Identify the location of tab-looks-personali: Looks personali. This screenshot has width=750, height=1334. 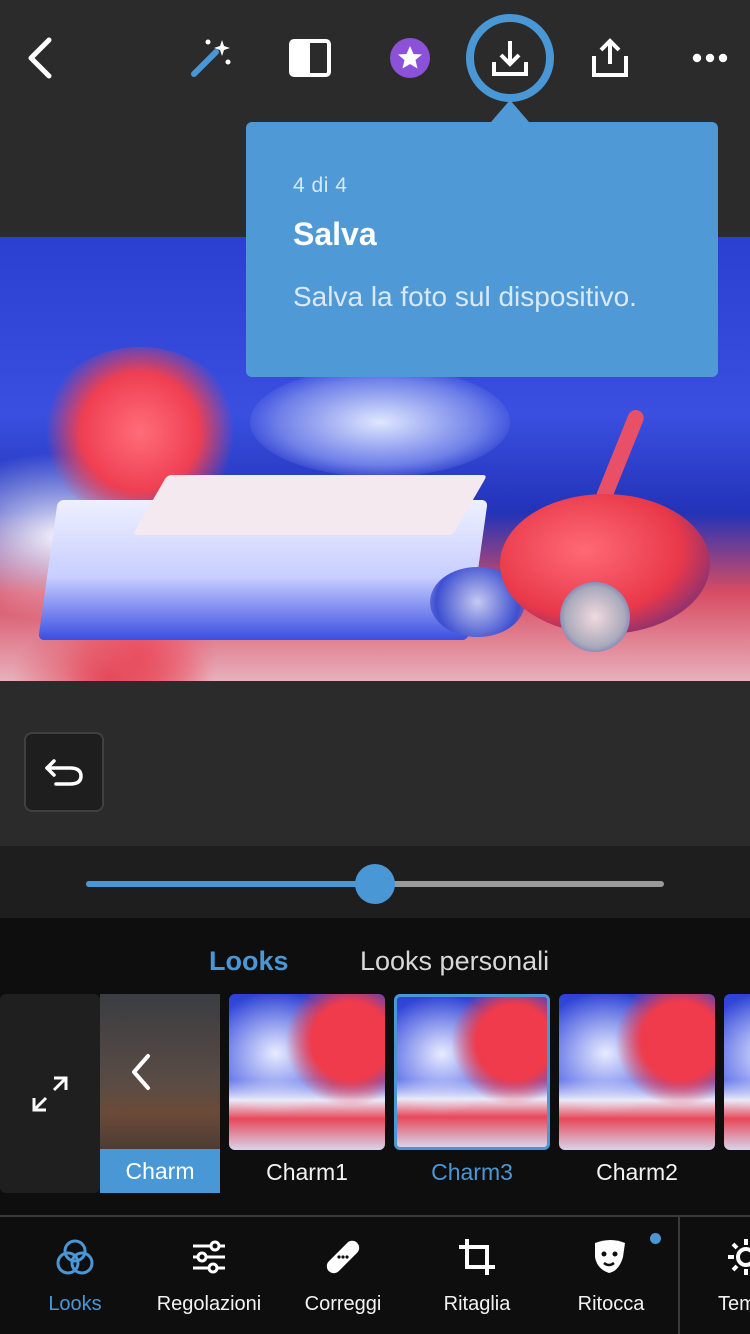
(454, 961).